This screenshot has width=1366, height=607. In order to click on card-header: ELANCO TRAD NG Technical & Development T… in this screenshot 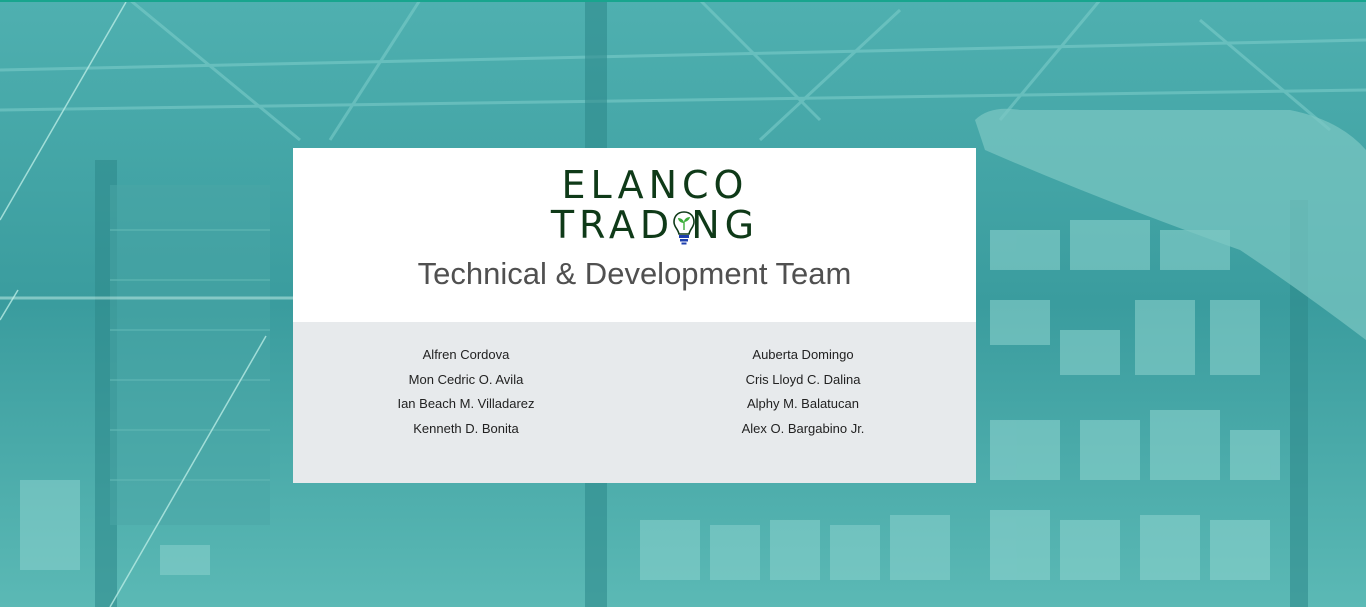, I will do `click(634, 235)`.